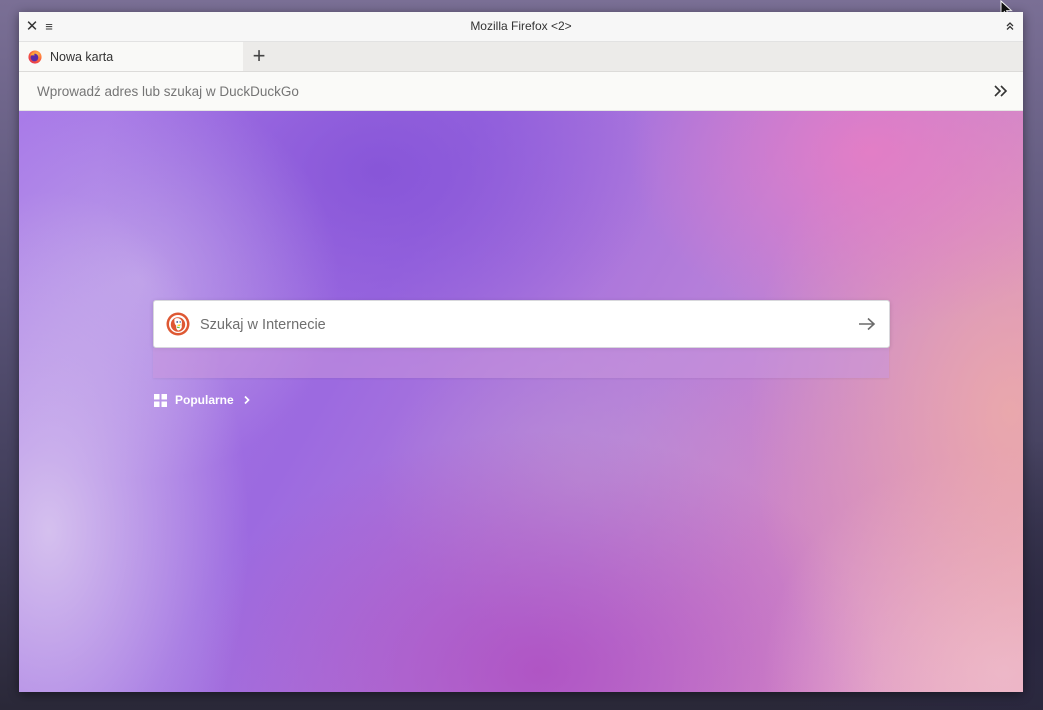 This screenshot has height=710, width=1043. I want to click on title-bar: Mozilla Firefox <2> ✕ ≡, so click(521, 27).